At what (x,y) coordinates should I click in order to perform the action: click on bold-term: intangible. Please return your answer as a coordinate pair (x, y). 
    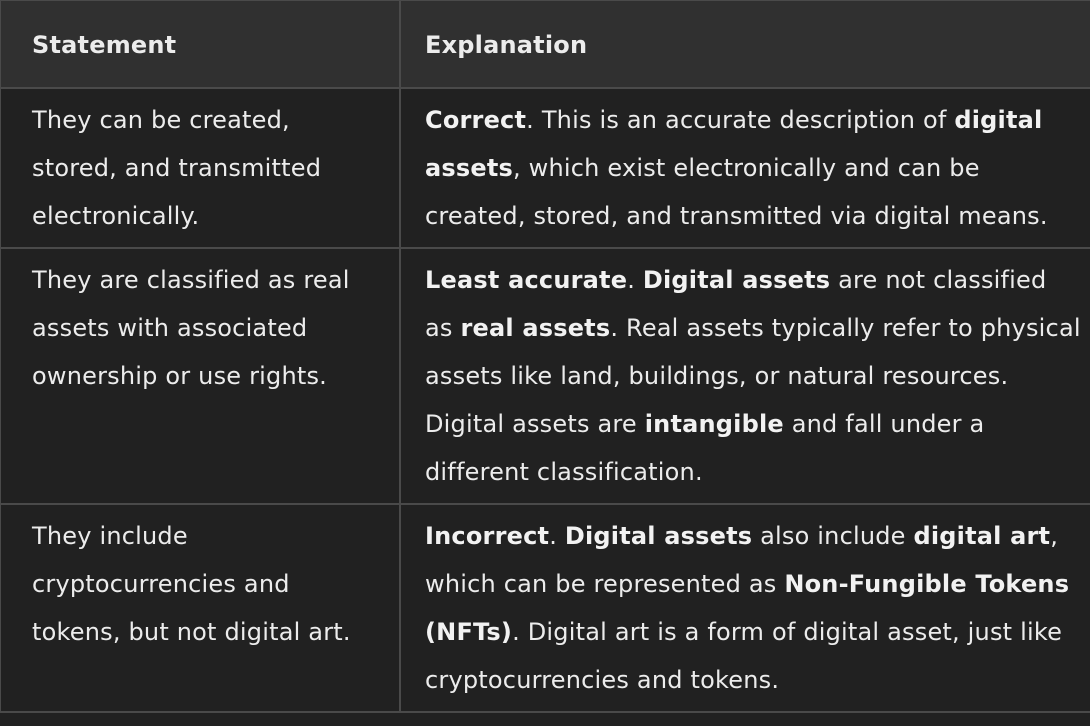
    Looking at the image, I should click on (714, 424).